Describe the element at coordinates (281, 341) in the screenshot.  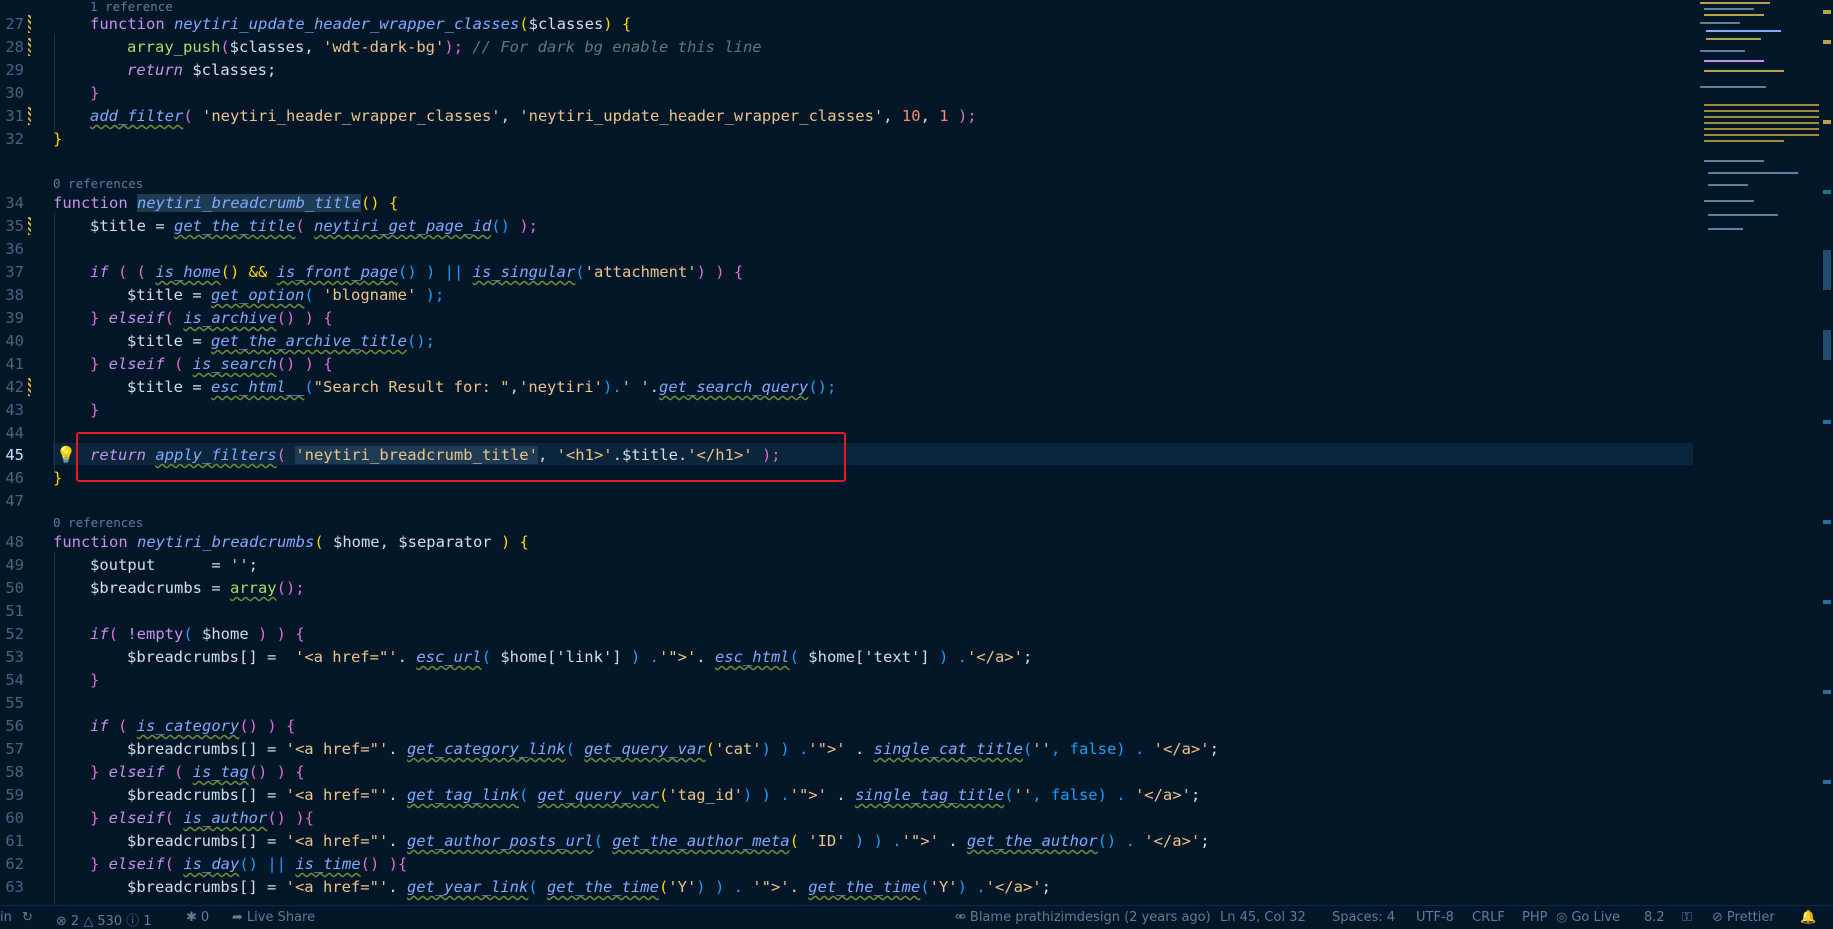
I see `code-line-40: $title = get_the_archive_title();` at that location.